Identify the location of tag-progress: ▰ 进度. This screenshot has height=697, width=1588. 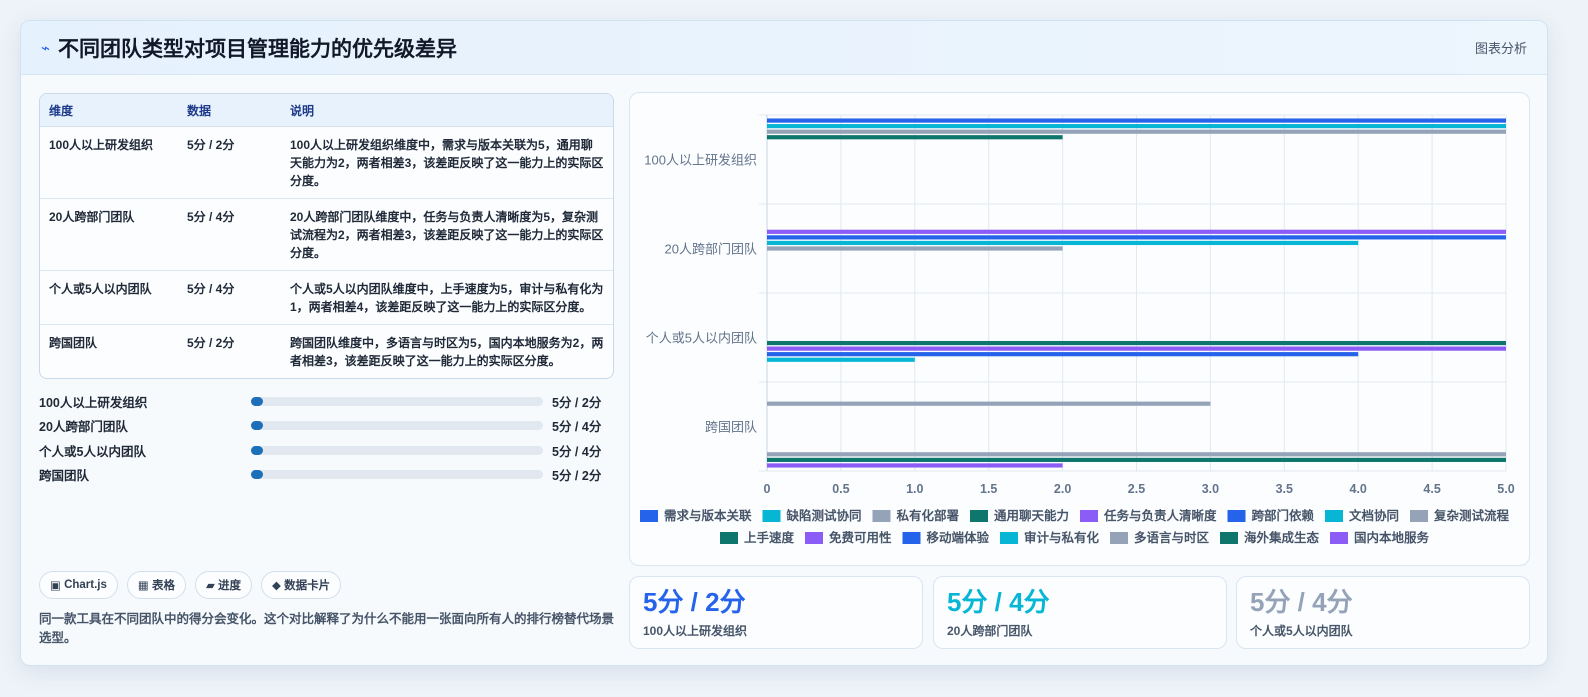
(223, 585).